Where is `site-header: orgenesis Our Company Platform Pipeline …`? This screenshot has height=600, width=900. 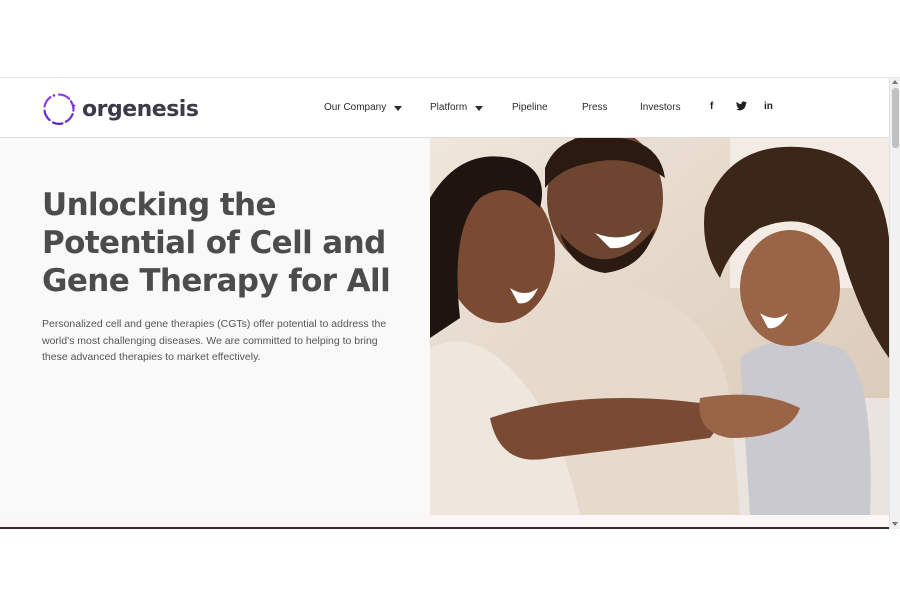 site-header: orgenesis Our Company Platform Pipeline … is located at coordinates (444, 108).